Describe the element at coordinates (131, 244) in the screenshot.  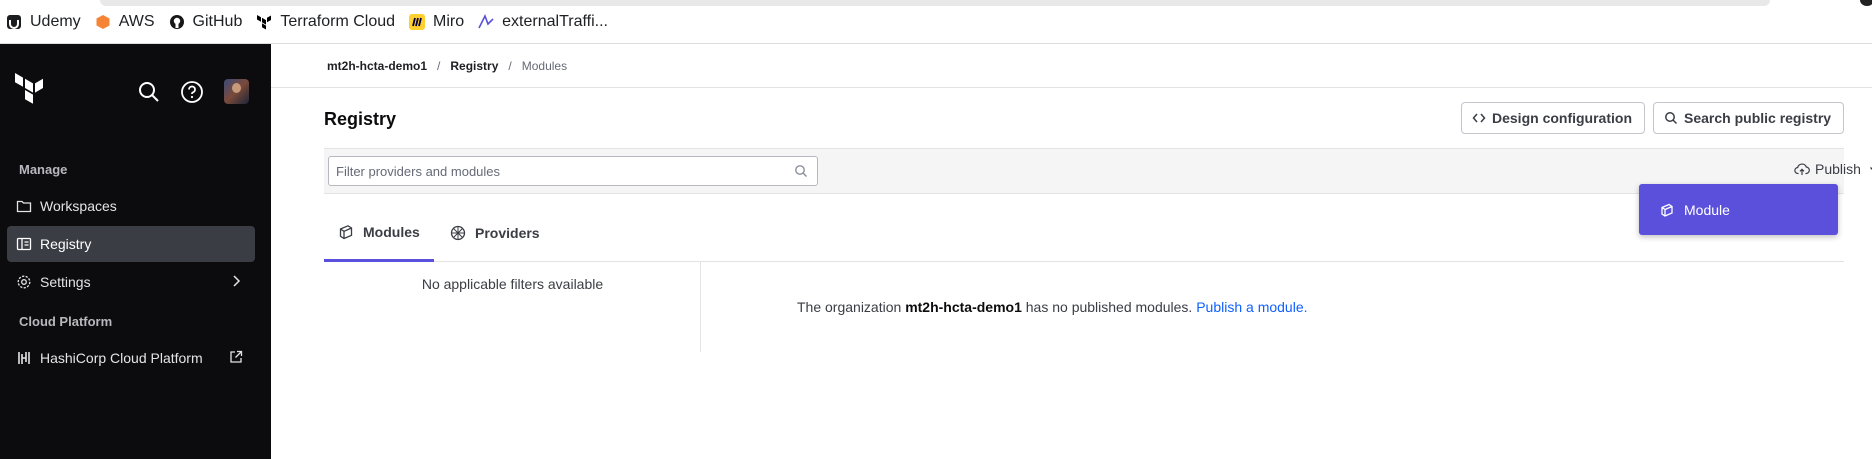
I see `sidebar-item-registry: Registry` at that location.